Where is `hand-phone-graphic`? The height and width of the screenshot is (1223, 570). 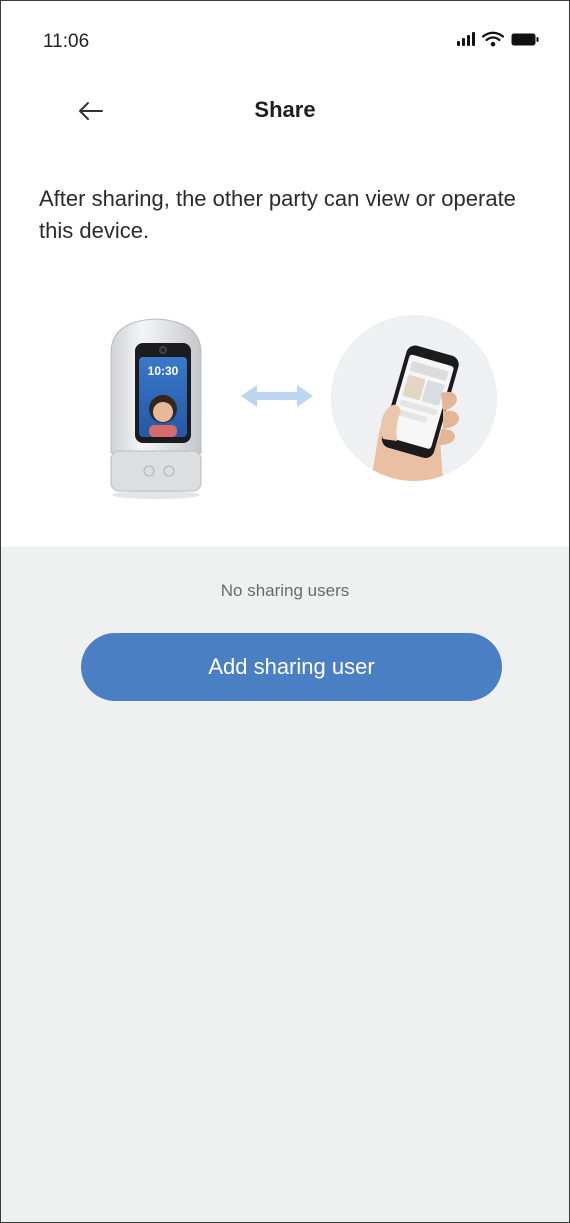 hand-phone-graphic is located at coordinates (414, 398).